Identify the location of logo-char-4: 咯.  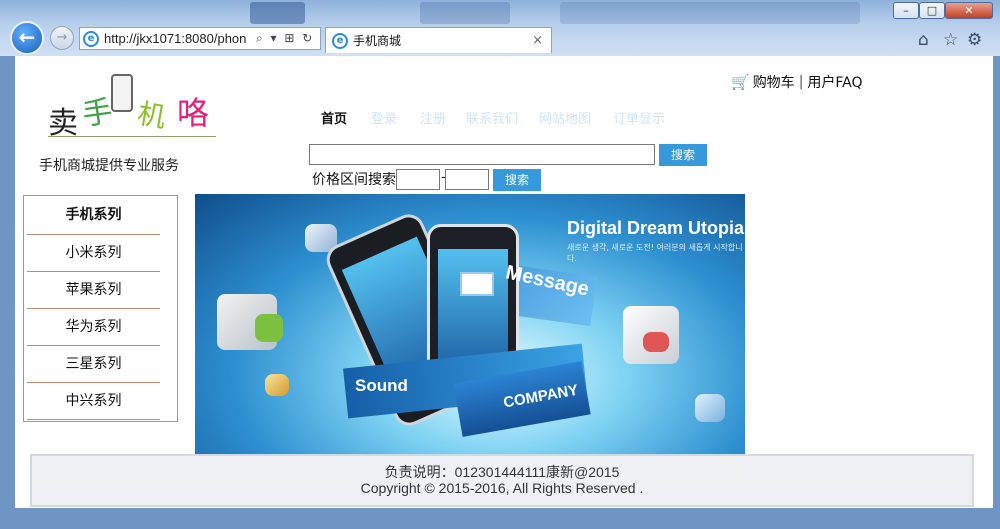
(193, 113).